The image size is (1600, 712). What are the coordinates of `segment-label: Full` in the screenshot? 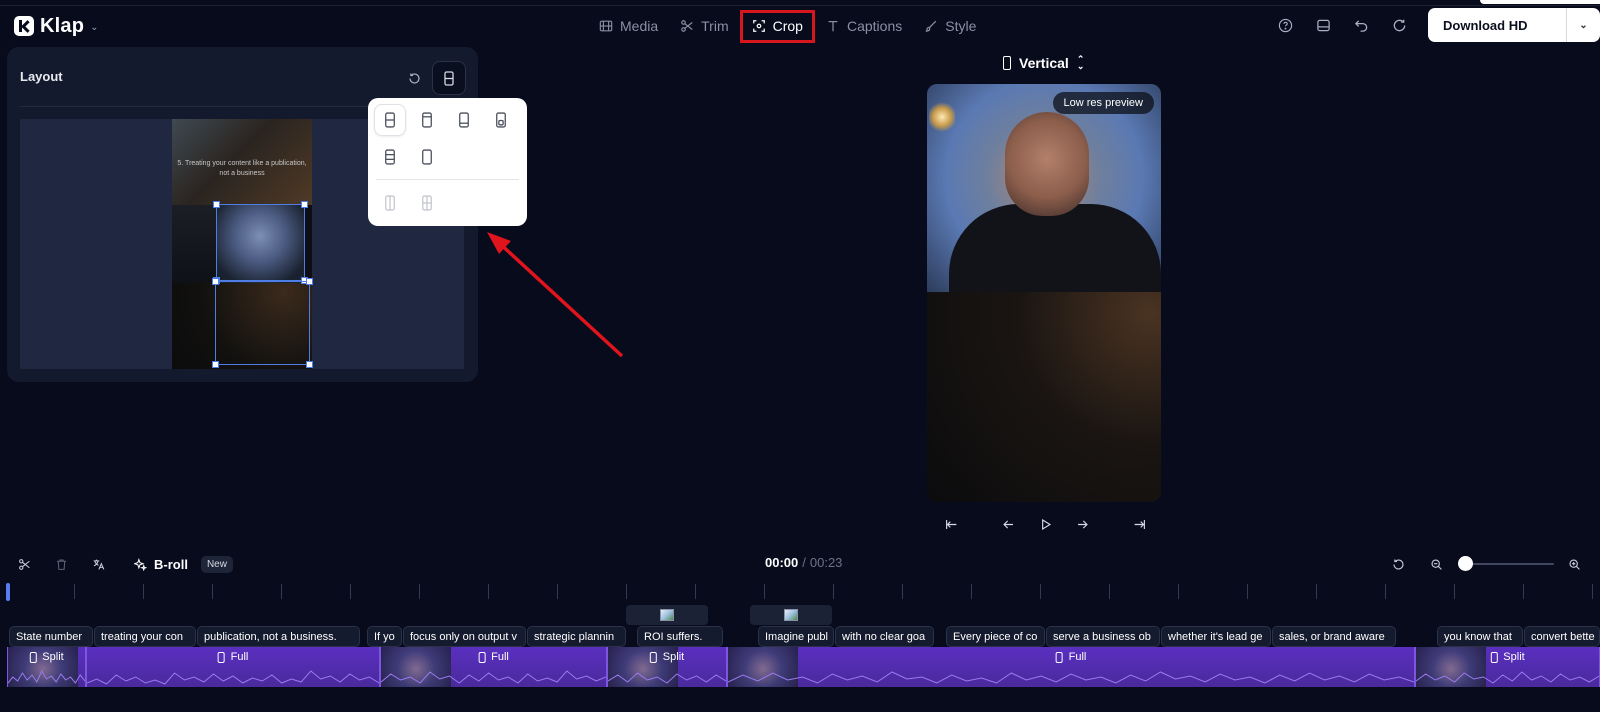 It's located at (493, 657).